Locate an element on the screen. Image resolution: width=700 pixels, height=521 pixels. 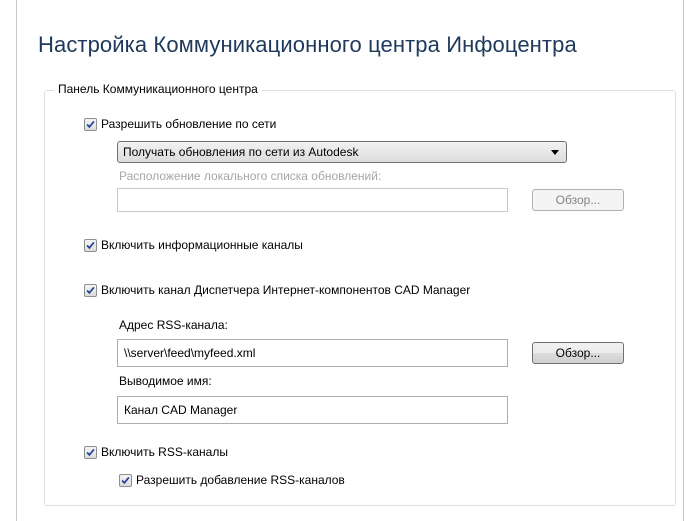
local-list-input is located at coordinates (312, 200).